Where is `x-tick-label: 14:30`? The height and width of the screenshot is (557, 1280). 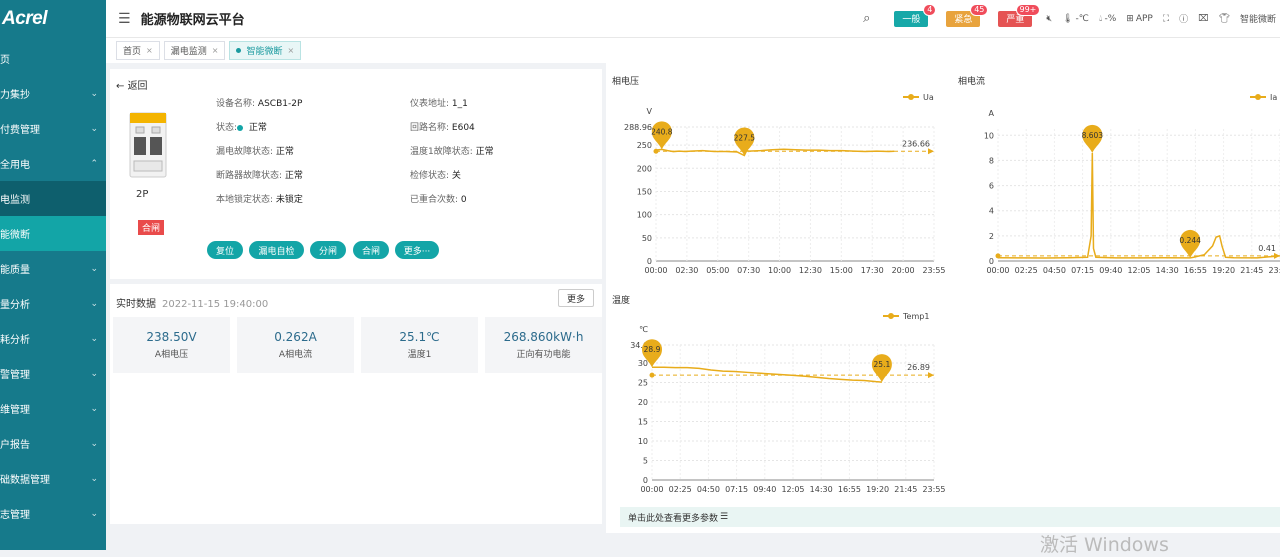
x-tick-label: 14:30 is located at coordinates (821, 489).